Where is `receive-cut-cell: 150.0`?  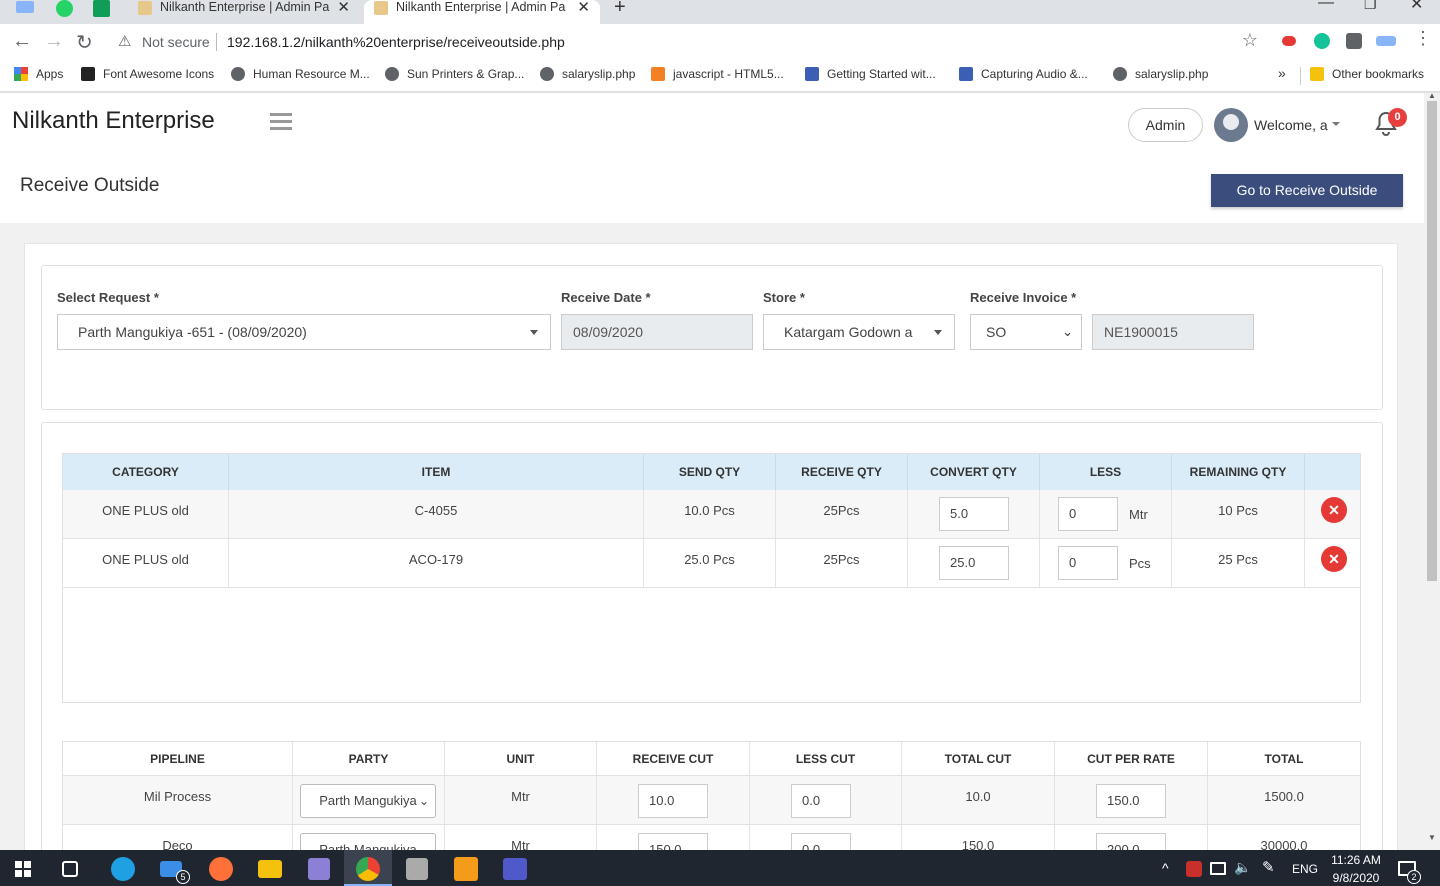 receive-cut-cell: 150.0 is located at coordinates (673, 837).